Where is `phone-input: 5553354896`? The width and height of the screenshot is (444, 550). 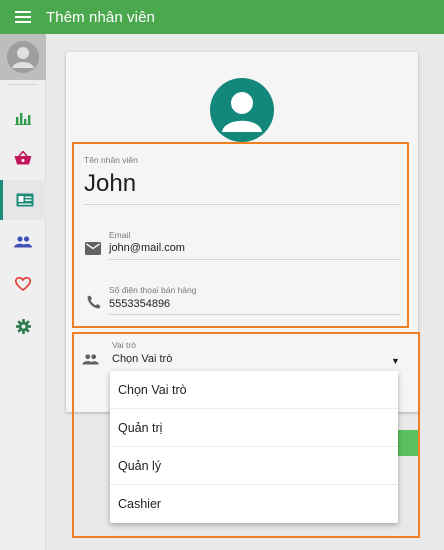
phone-input: 5553354896 is located at coordinates (139, 304).